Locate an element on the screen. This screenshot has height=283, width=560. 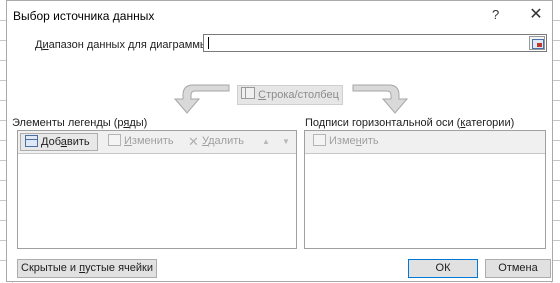
cancel-button: Отмена is located at coordinates (518, 268).